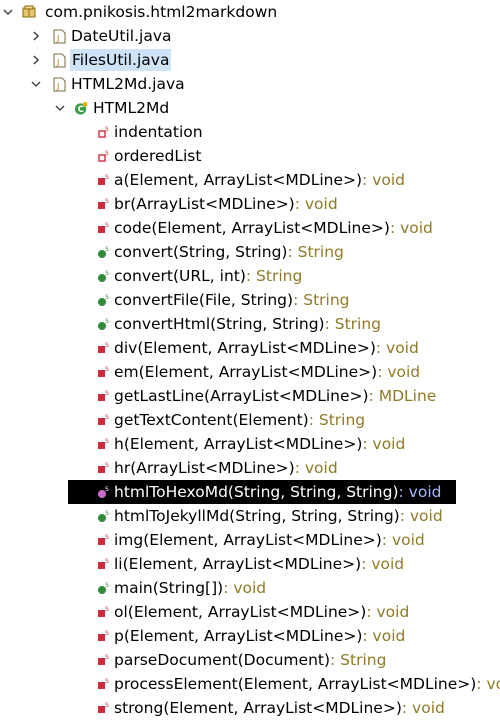 Image resolution: width=500 pixels, height=720 pixels. What do you see at coordinates (250, 156) in the screenshot?
I see `member-row-ordered-list: SorderedList` at bounding box center [250, 156].